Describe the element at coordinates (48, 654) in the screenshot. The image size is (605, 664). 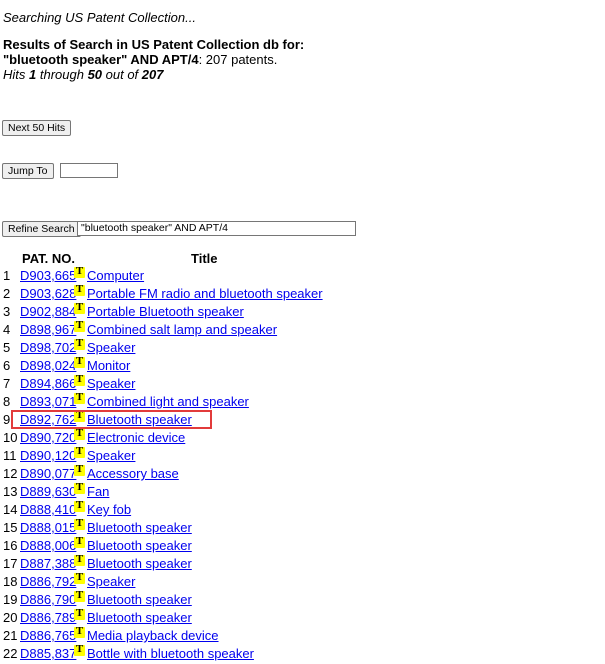
I see `patent-number-link: D885,837` at that location.